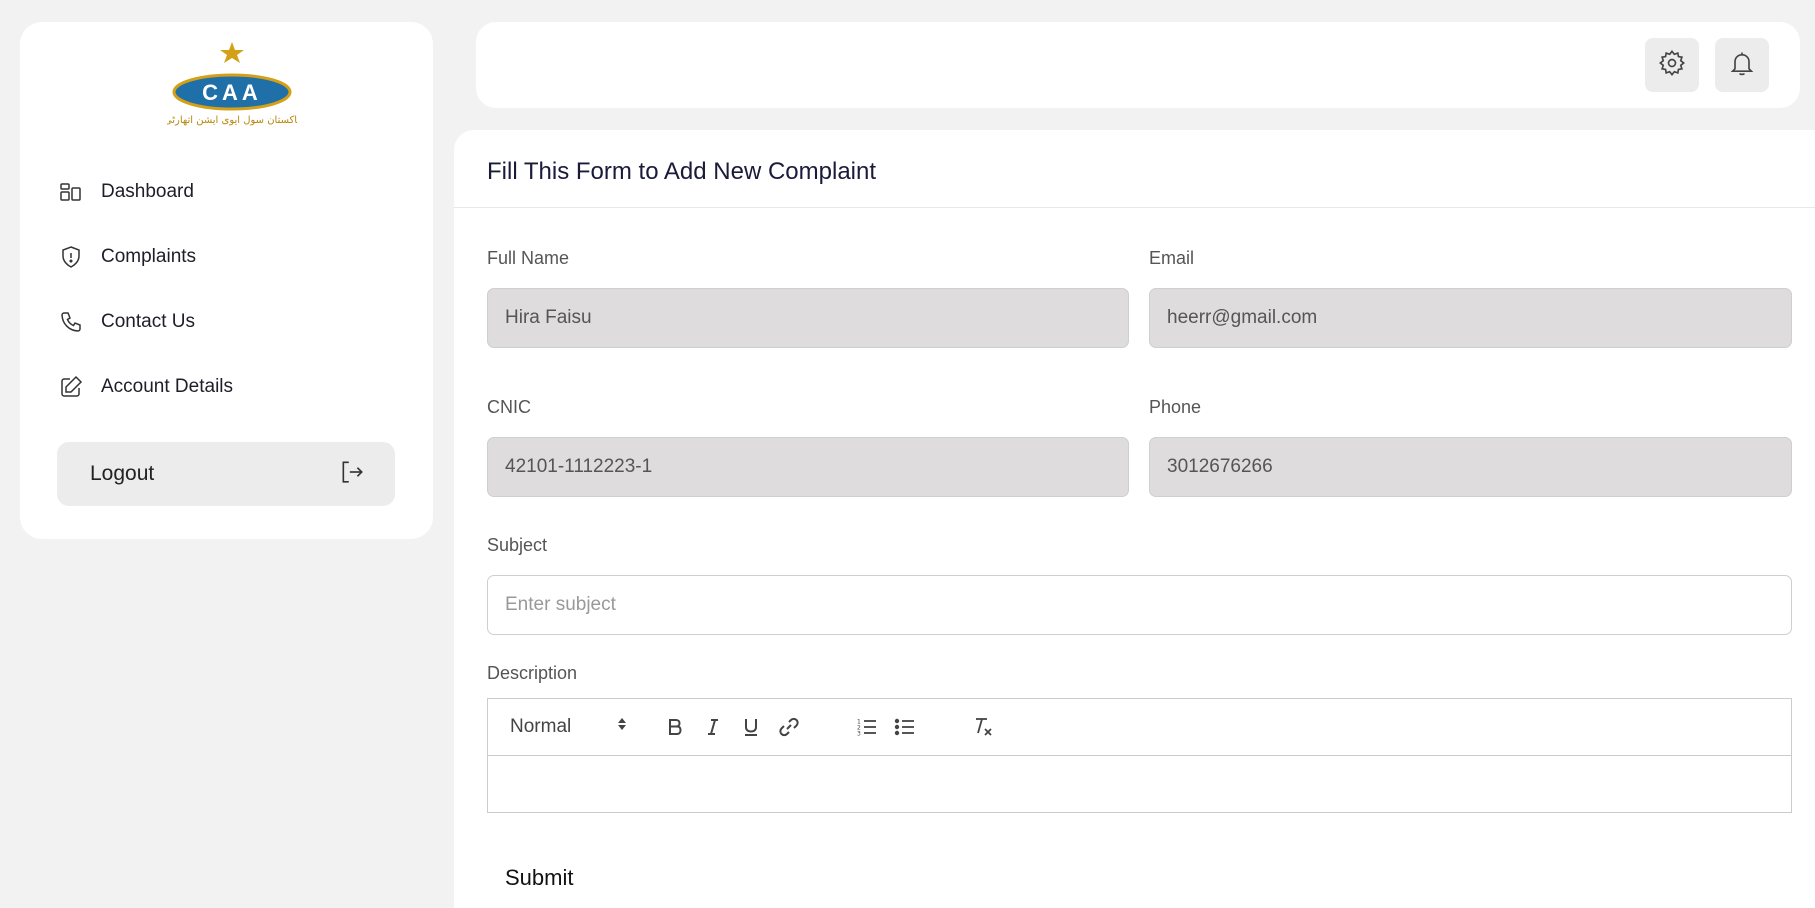  What do you see at coordinates (867, 727) in the screenshot?
I see `ordered-list-icon: 123` at bounding box center [867, 727].